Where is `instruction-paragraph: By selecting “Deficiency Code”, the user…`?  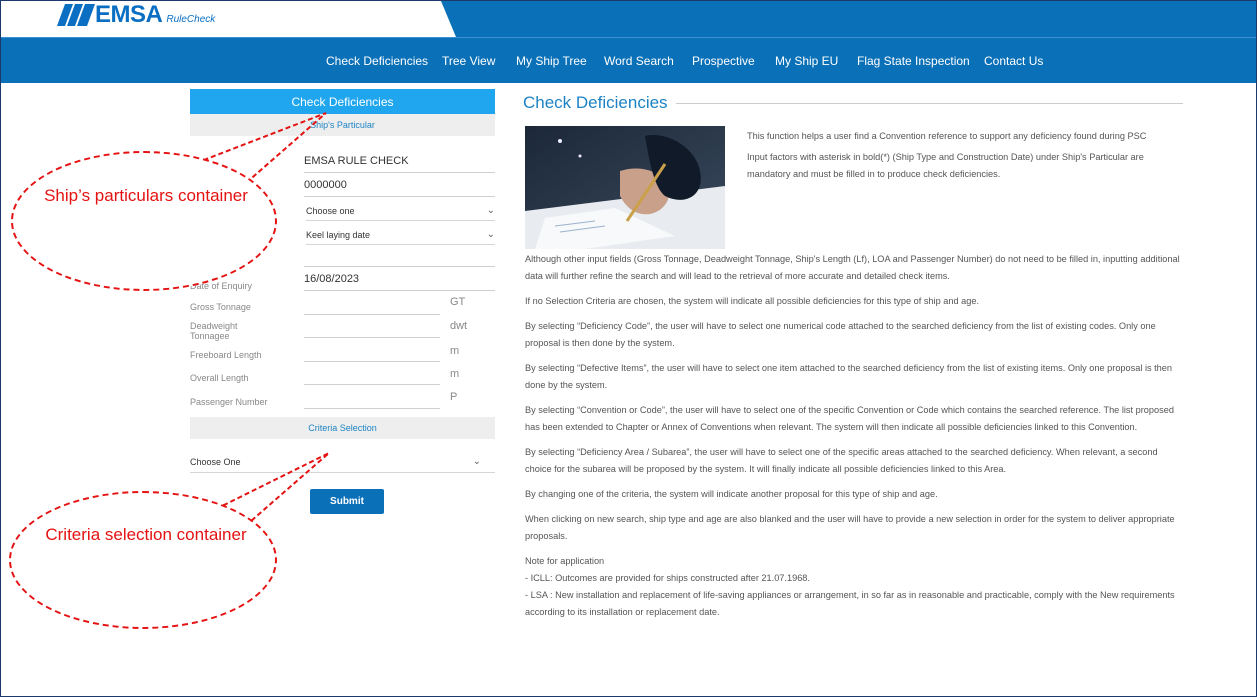 instruction-paragraph: By selecting “Deficiency Code”, the user… is located at coordinates (840, 334).